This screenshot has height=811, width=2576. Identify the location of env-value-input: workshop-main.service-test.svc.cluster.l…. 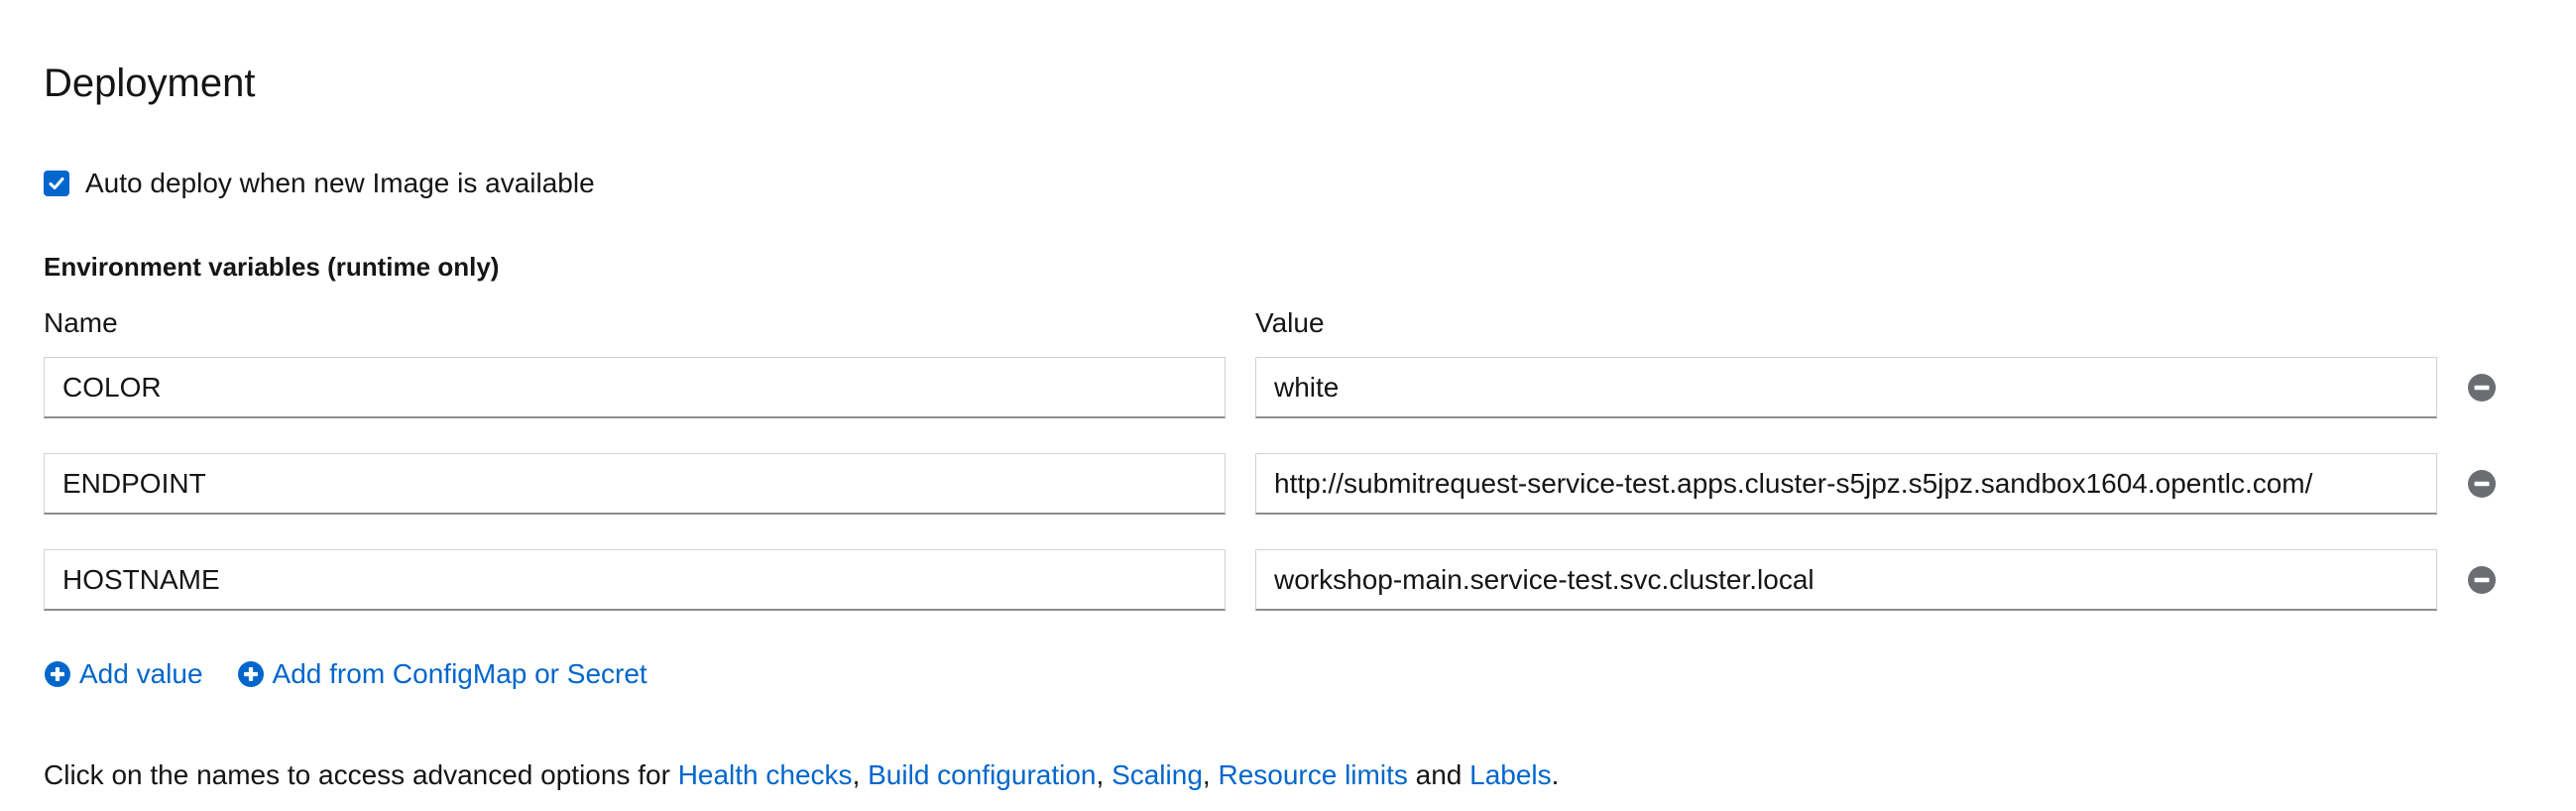
(1846, 580).